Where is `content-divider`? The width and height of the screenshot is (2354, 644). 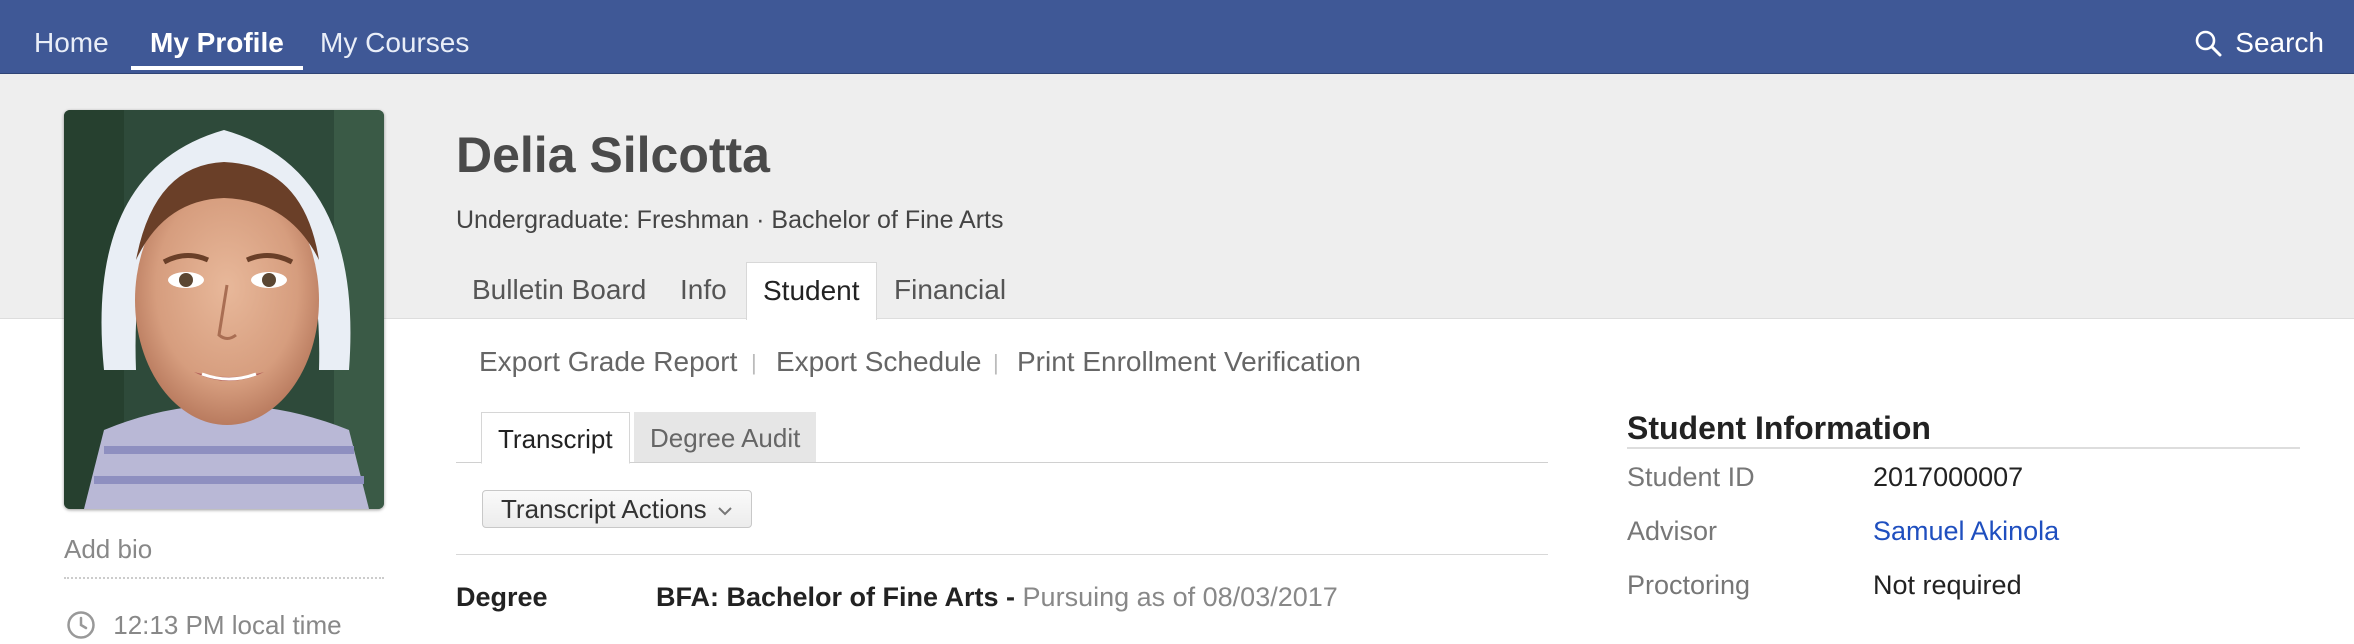 content-divider is located at coordinates (1002, 554).